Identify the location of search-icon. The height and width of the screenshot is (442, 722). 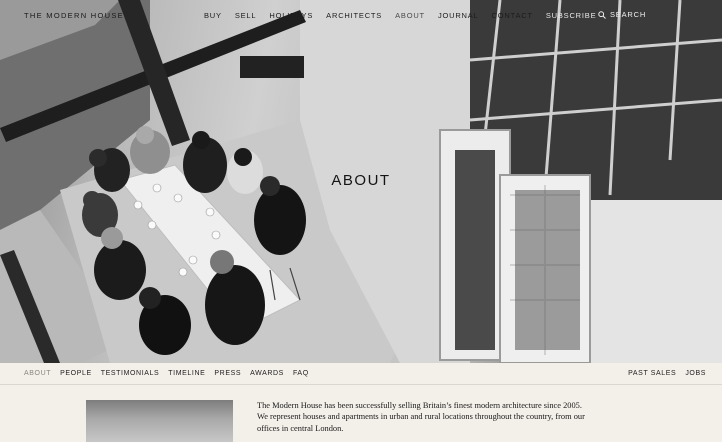
(602, 14).